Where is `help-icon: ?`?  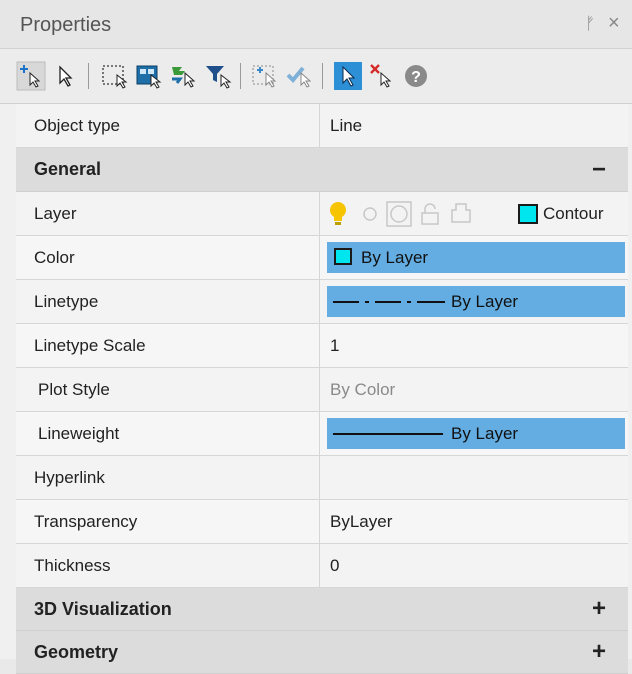 help-icon: ? is located at coordinates (416, 76).